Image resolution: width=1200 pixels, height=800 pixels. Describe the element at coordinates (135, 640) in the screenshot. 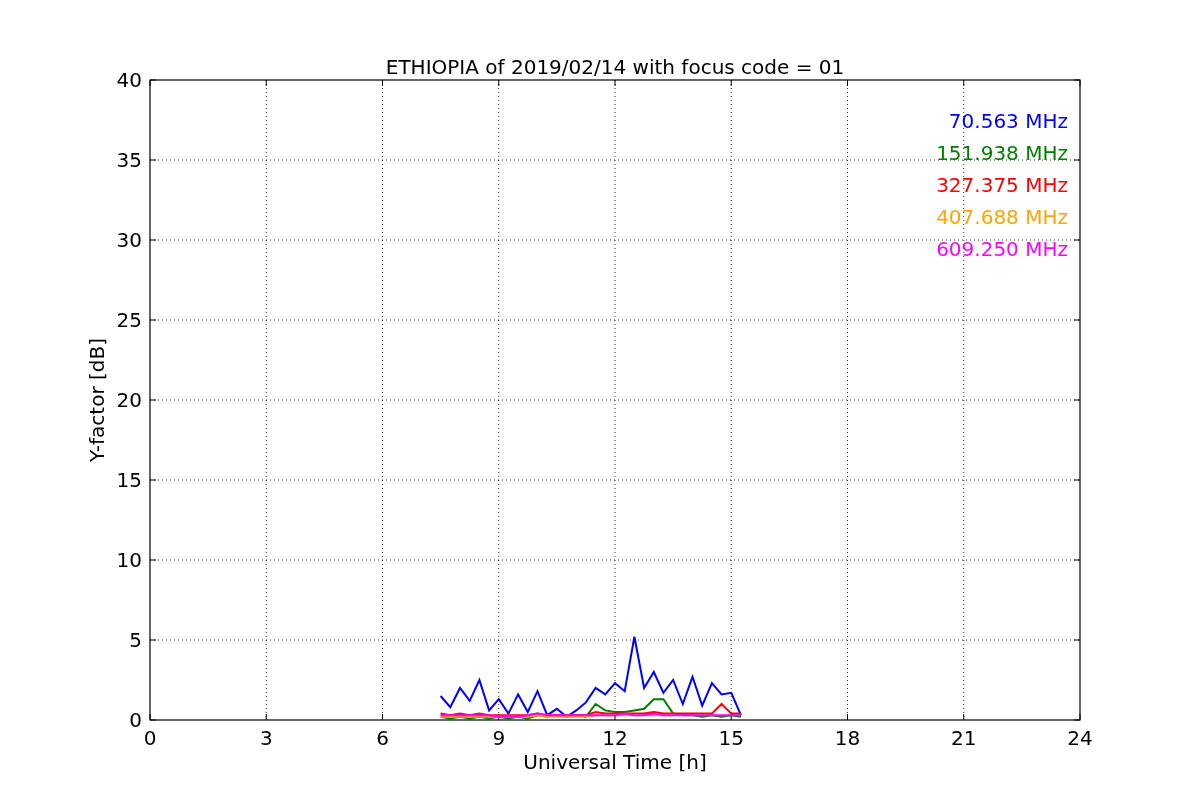

I see `y-tick-label: 5` at that location.